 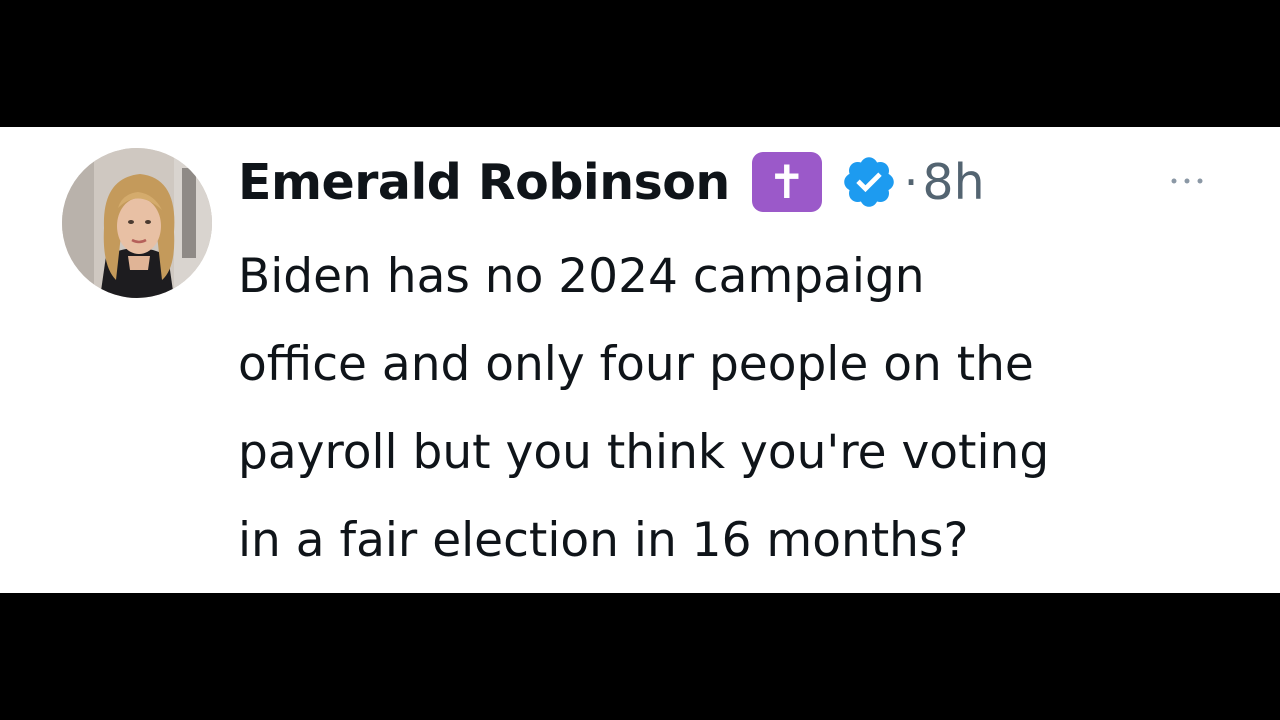 I want to click on latin-cross-emoji-icon: ✝, so click(x=786, y=182).